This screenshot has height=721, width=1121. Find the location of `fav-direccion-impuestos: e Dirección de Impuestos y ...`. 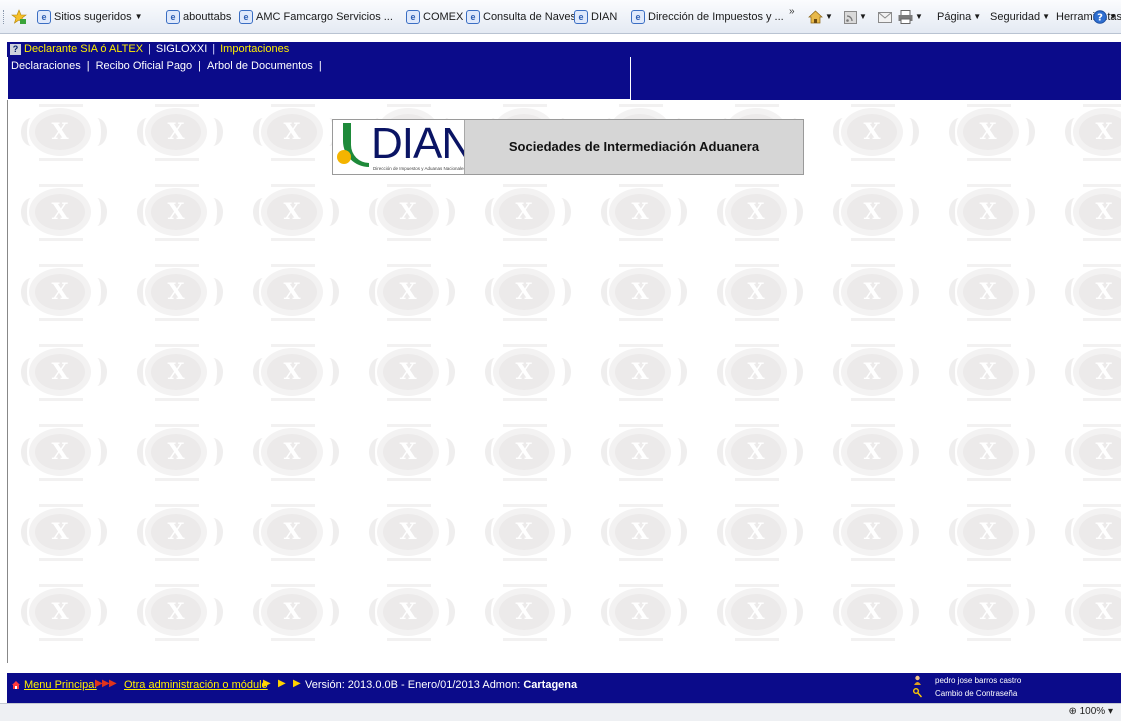

fav-direccion-impuestos: e Dirección de Impuestos y ... is located at coordinates (707, 17).